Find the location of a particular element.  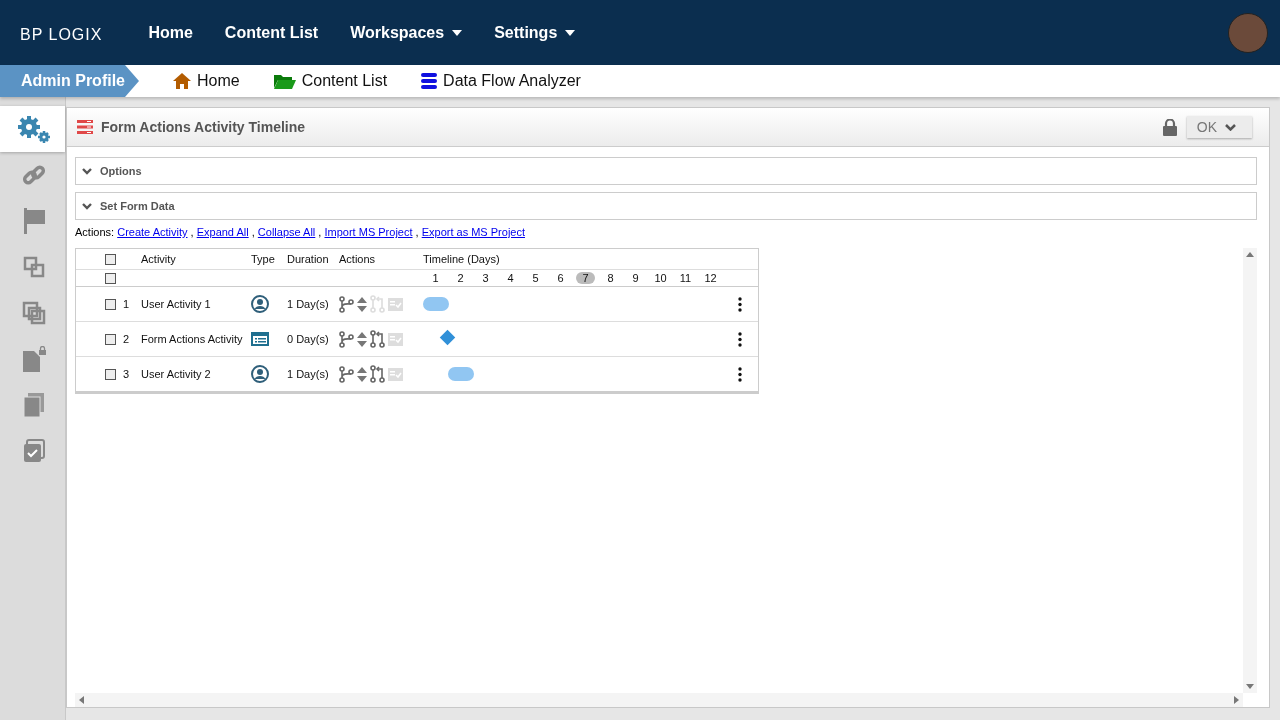

link-icon is located at coordinates (33, 175).